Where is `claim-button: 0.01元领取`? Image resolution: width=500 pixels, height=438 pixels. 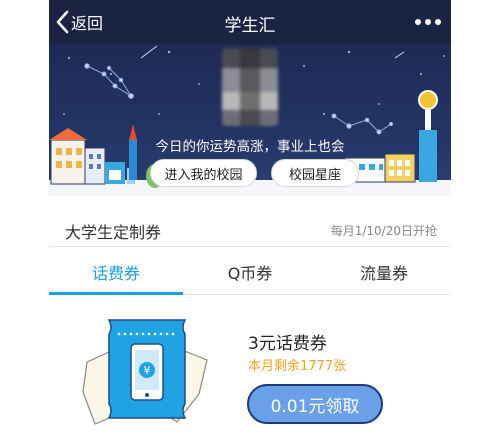 claim-button: 0.01元领取 is located at coordinates (315, 404).